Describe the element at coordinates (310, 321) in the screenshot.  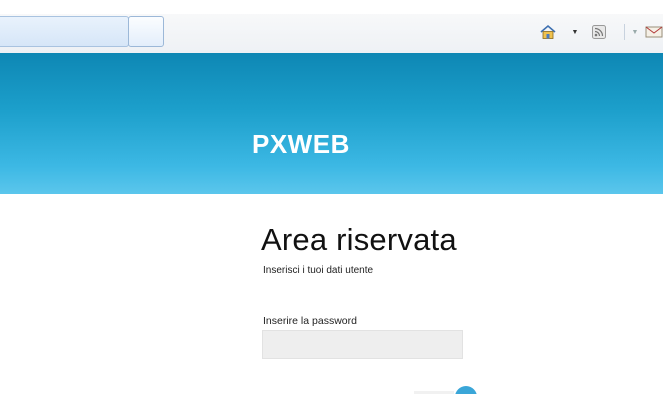
I see `password-label: Inserire la password` at that location.